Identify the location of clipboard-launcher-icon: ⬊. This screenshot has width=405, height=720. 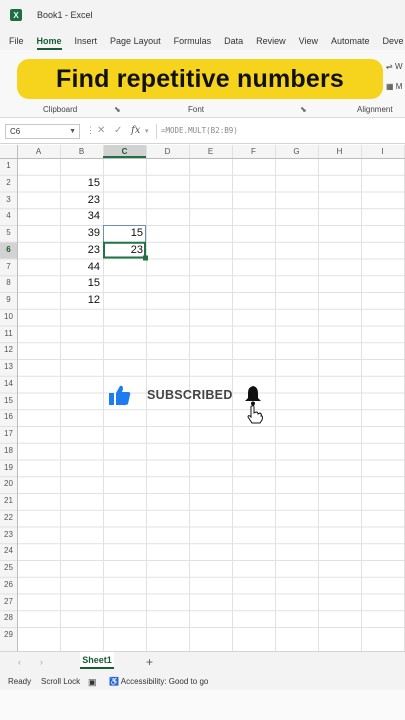
(117, 109).